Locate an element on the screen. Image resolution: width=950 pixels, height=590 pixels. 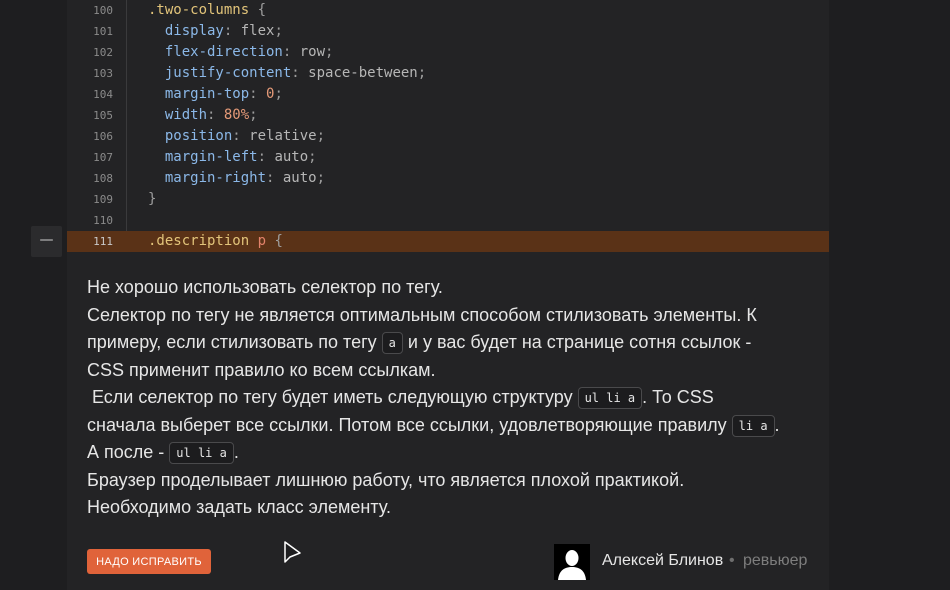
code-text: position: relative; is located at coordinates (237, 136).